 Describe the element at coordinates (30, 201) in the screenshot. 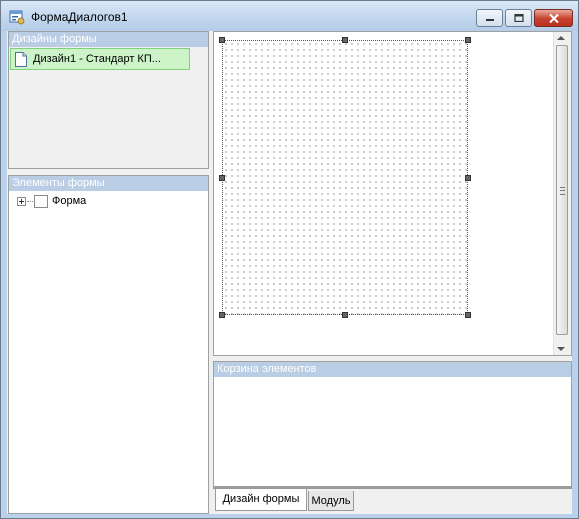

I see `tree-connector` at that location.